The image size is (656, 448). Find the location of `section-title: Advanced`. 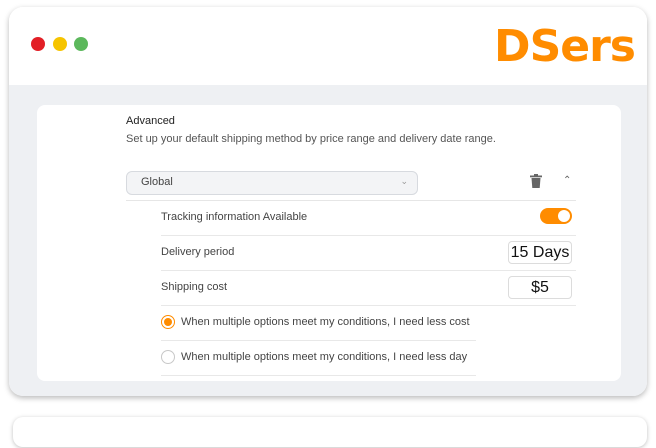

section-title: Advanced is located at coordinates (150, 121).